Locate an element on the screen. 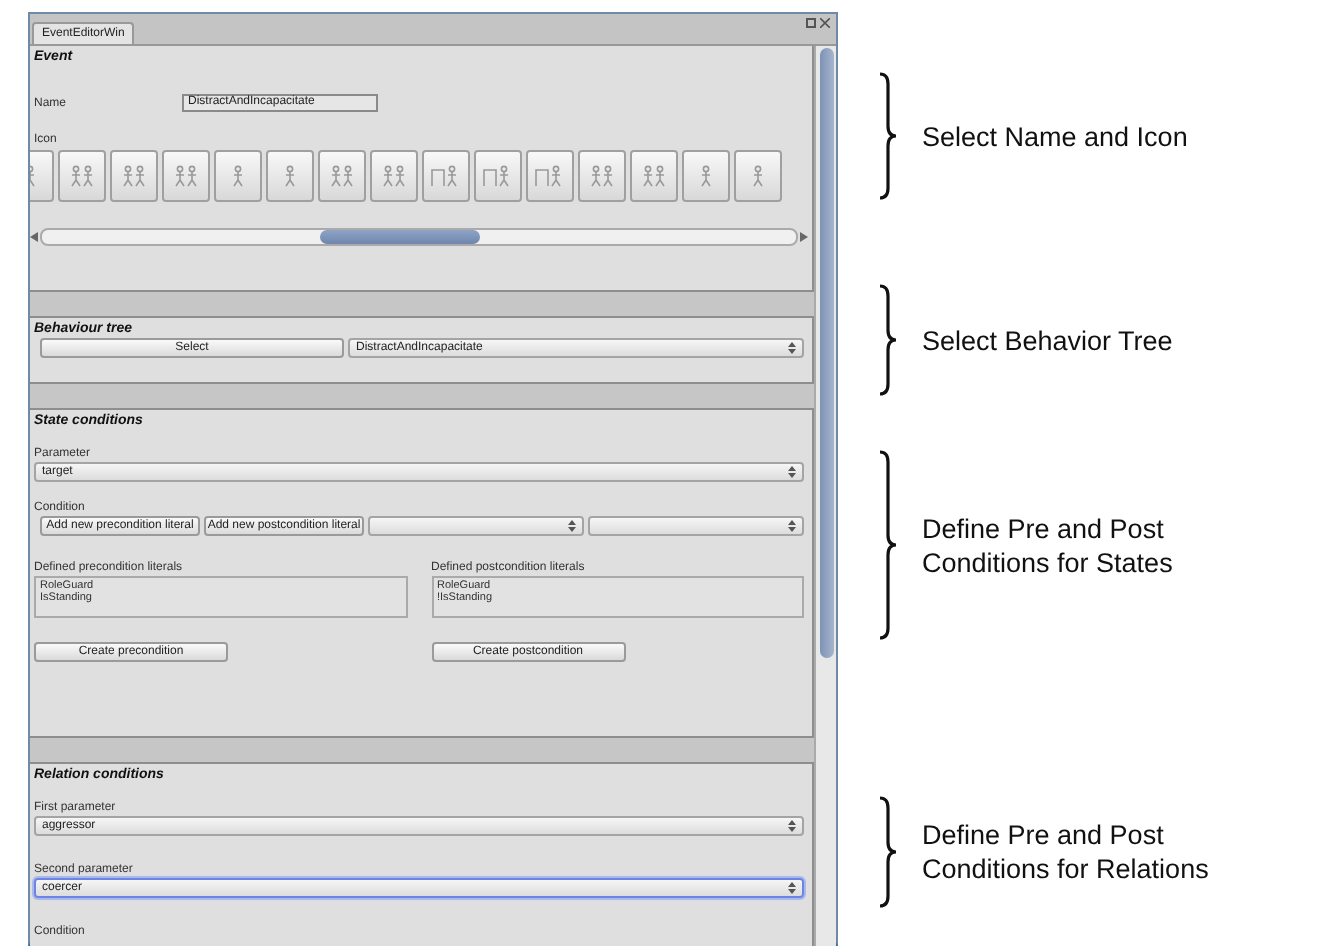 This screenshot has width=1324, height=950. left-arrow-icon is located at coordinates (34, 237).